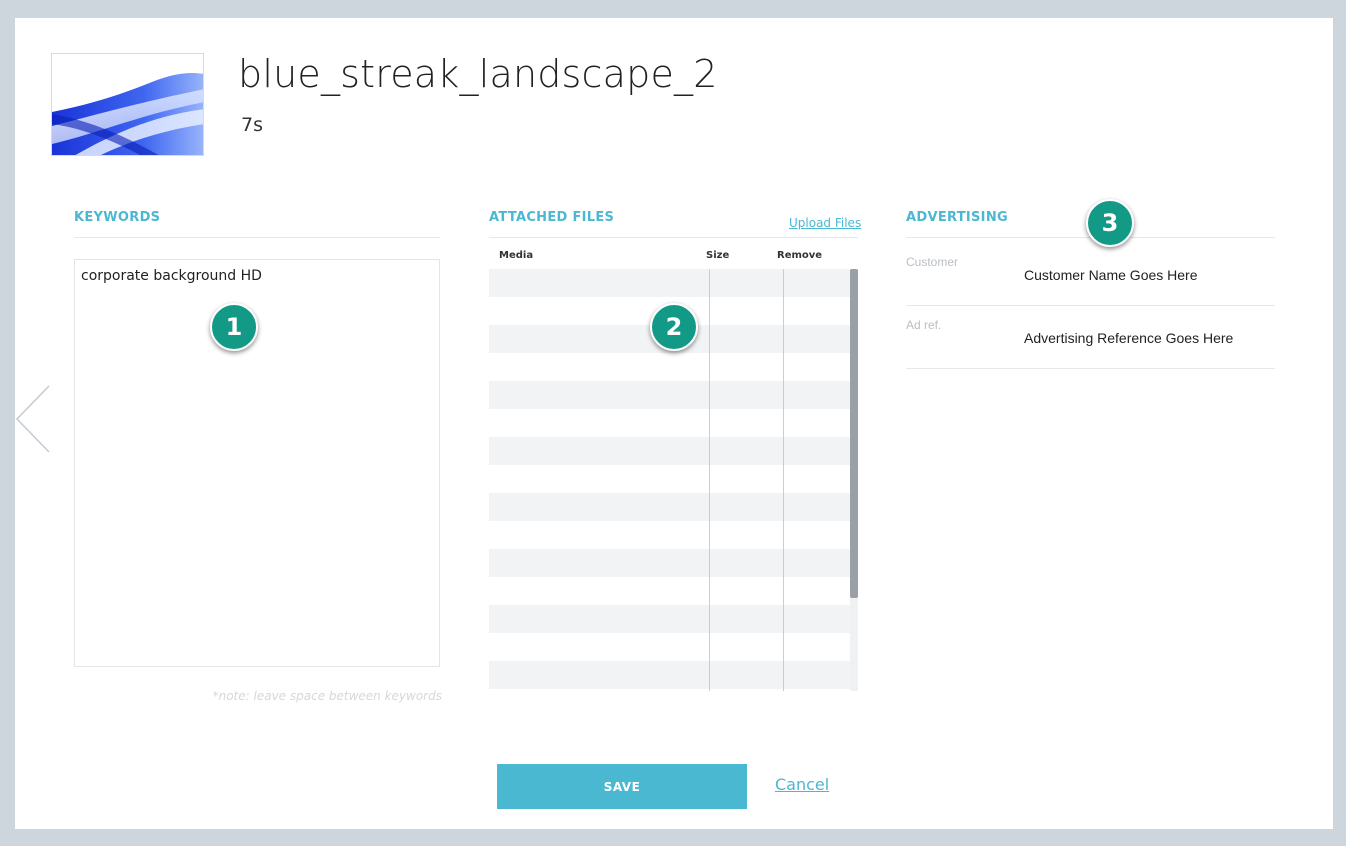 The height and width of the screenshot is (846, 1346). I want to click on callout-badge-1: 1, so click(234, 327).